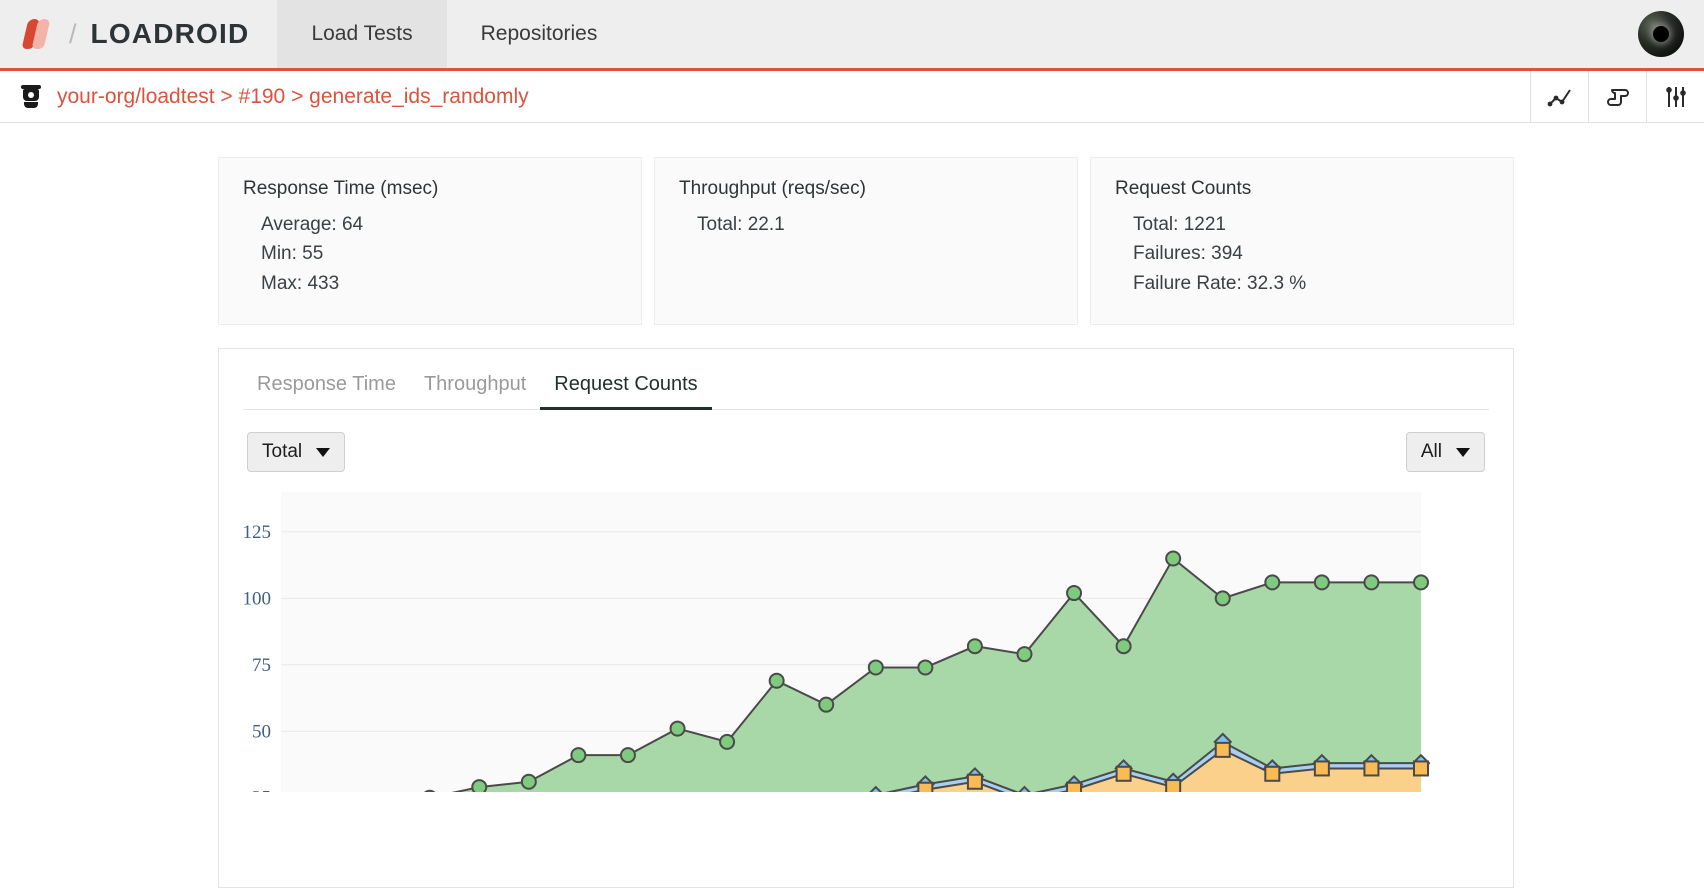 The image size is (1704, 888). What do you see at coordinates (257, 599) in the screenshot?
I see `y-axis-tick-label: 100` at bounding box center [257, 599].